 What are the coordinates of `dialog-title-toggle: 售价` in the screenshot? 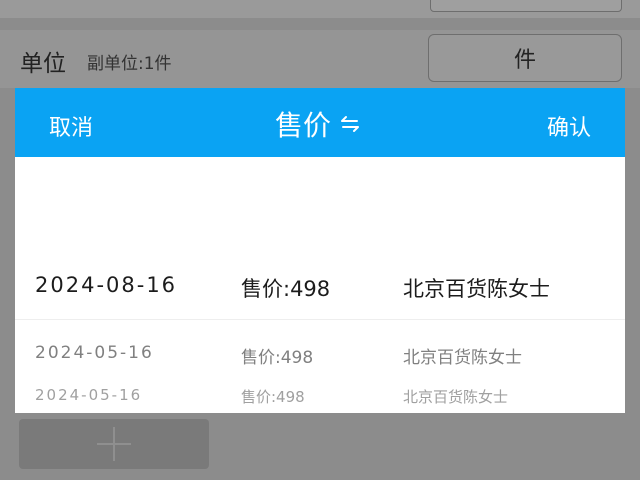 It's located at (318, 124).